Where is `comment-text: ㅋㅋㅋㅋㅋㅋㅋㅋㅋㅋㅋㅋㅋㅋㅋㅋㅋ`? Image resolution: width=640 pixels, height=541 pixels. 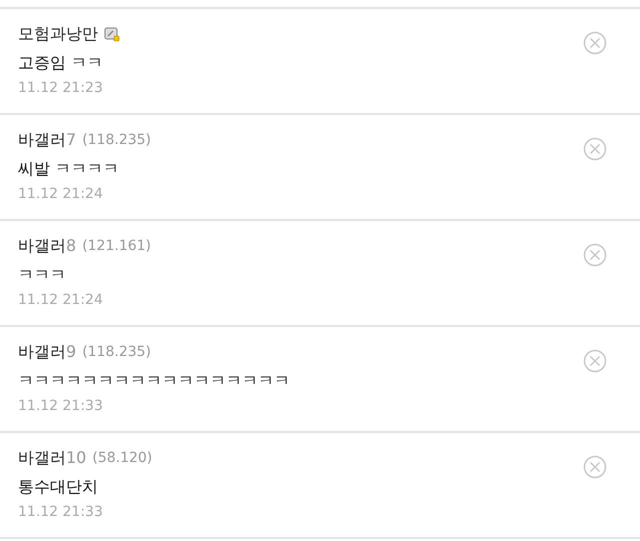
comment-text: ㅋㅋㅋㅋㅋㅋㅋㅋㅋㅋㅋㅋㅋㅋㅋㅋㅋ is located at coordinates (154, 381).